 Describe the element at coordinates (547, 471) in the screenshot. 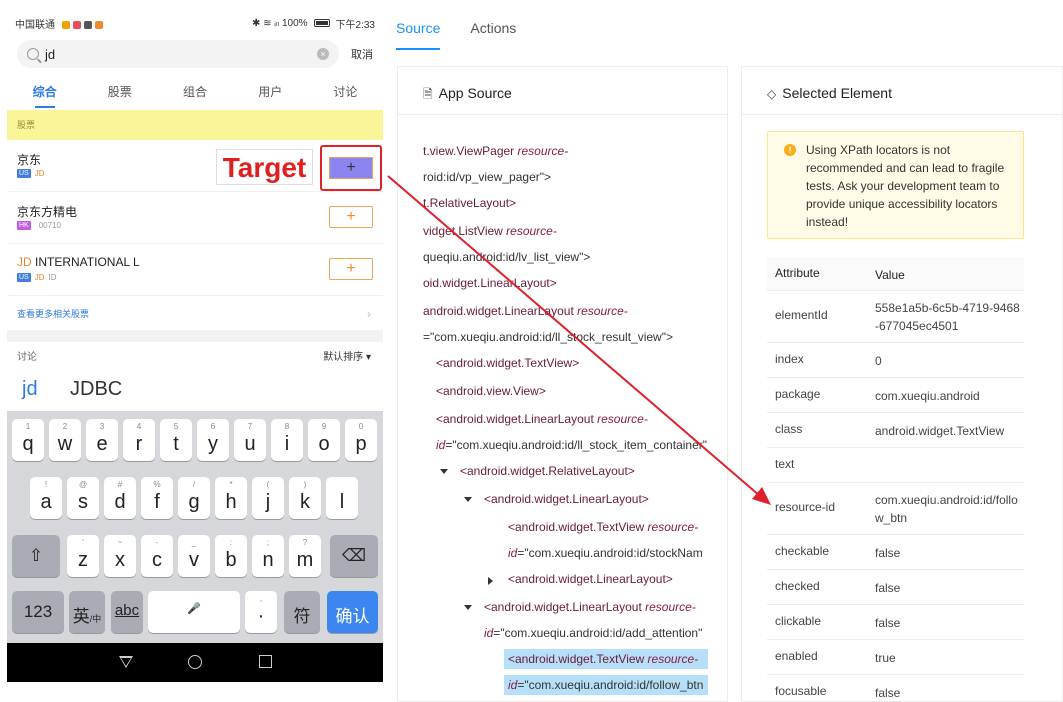

I see `tree-node: <android.widget.RelativeLayout>` at that location.